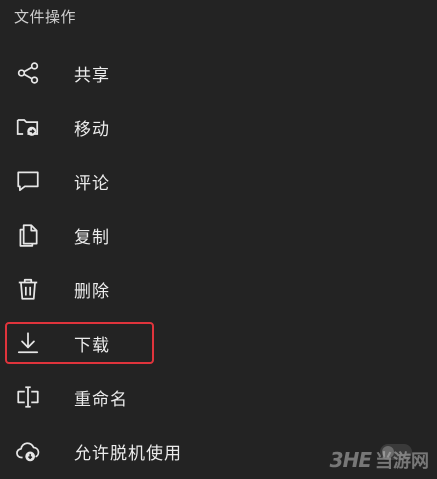 Image resolution: width=437 pixels, height=479 pixels. Describe the element at coordinates (28, 235) in the screenshot. I see `copy-icon` at that location.